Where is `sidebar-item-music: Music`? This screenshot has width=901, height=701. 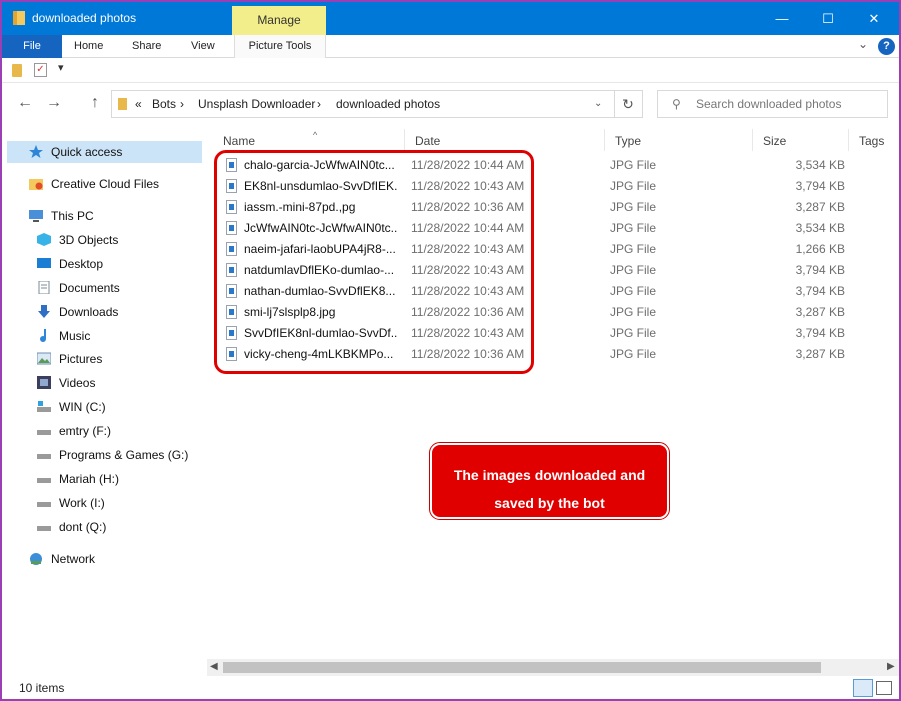
sidebar-item-music: Music is located at coordinates (104, 336).